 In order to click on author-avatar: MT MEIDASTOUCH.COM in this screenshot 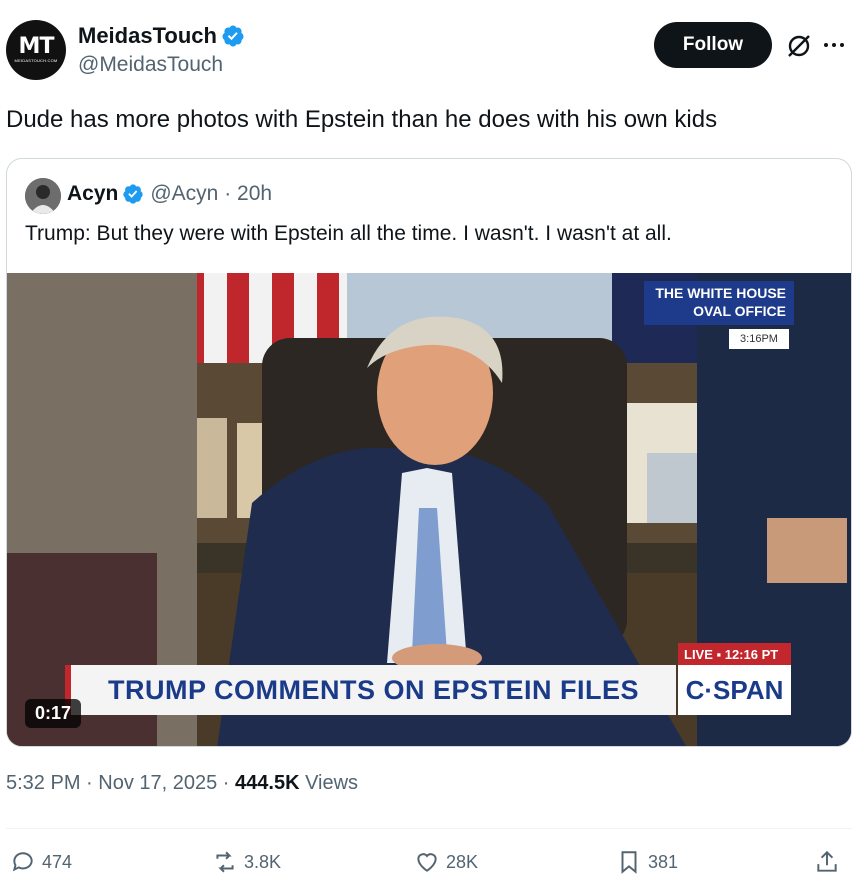, I will do `click(36, 50)`.